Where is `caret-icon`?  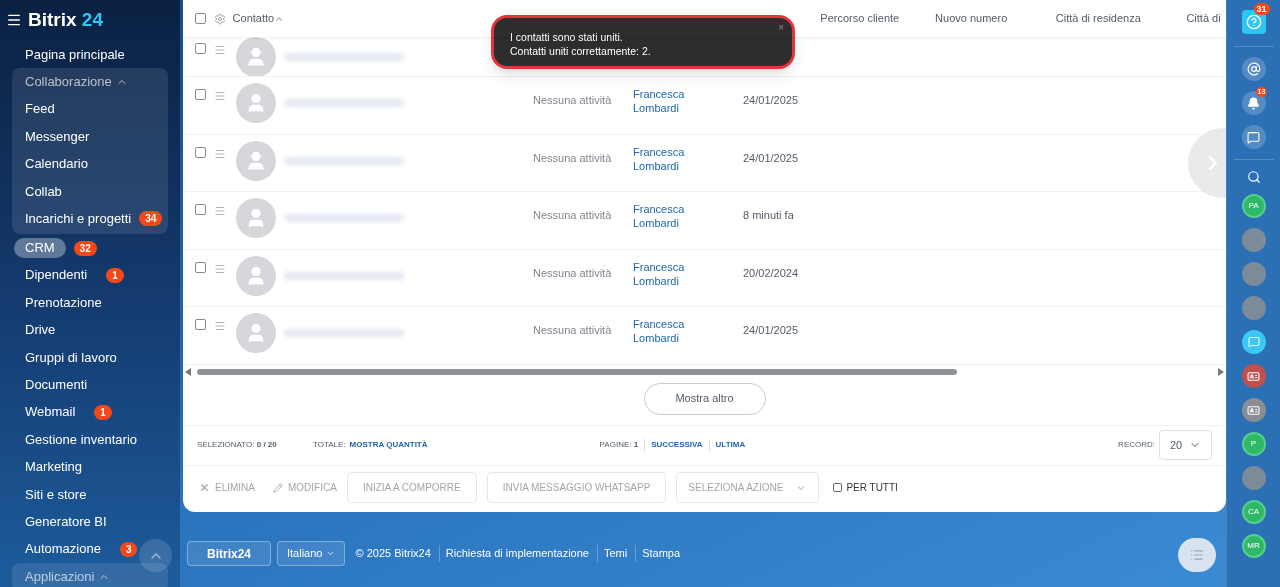
caret-icon is located at coordinates (331, 553).